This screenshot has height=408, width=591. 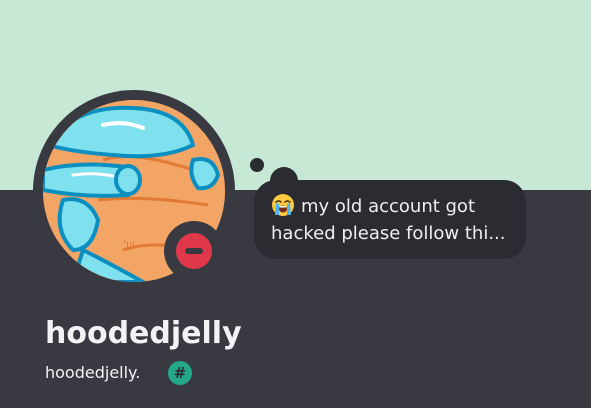 I want to click on hashtag-badge-icon: #, so click(x=180, y=373).